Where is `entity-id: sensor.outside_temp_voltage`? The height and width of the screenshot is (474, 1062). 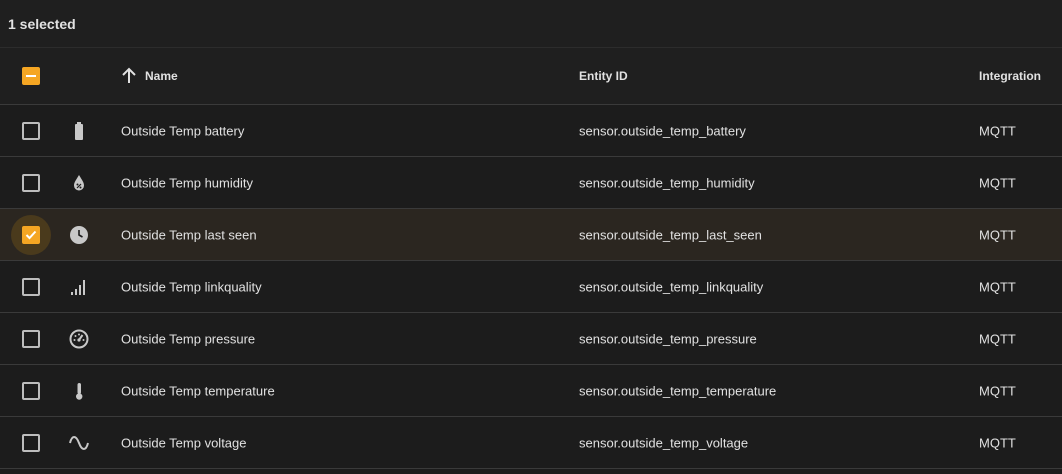 entity-id: sensor.outside_temp_voltage is located at coordinates (664, 442).